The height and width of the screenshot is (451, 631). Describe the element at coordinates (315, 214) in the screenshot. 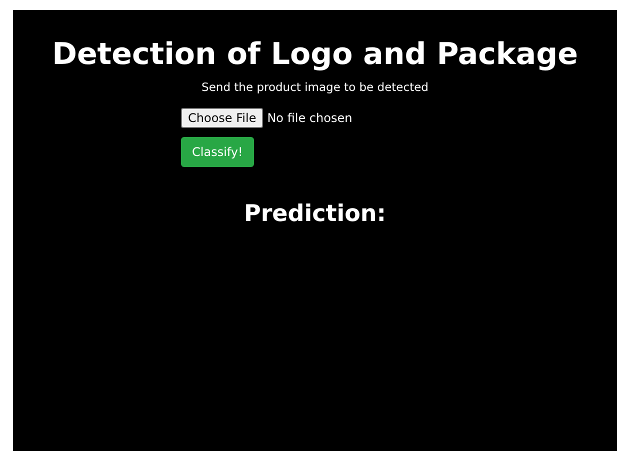

I see `prediction-heading: Prediction:` at that location.